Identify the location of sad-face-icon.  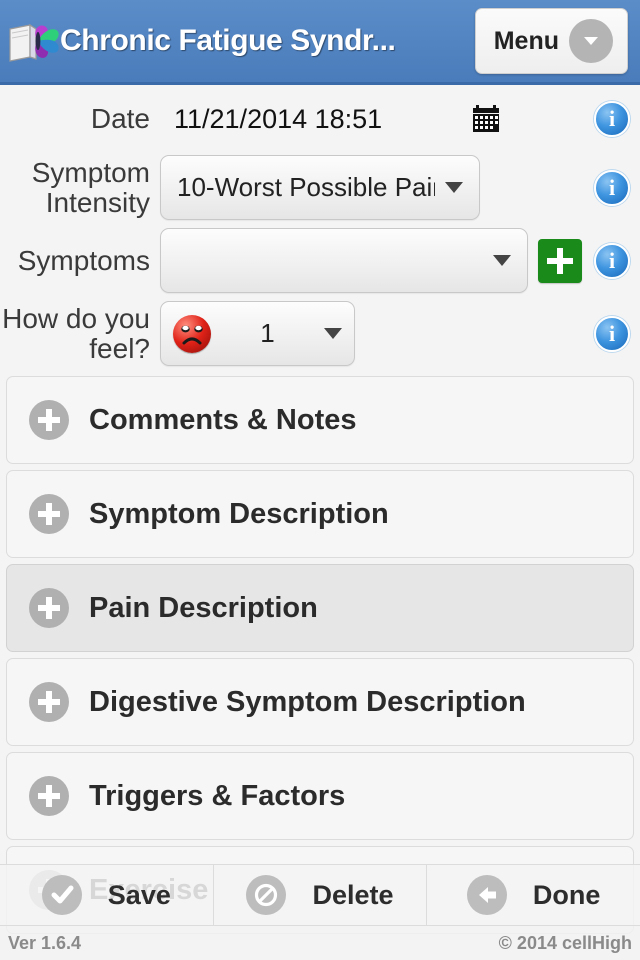
(192, 333).